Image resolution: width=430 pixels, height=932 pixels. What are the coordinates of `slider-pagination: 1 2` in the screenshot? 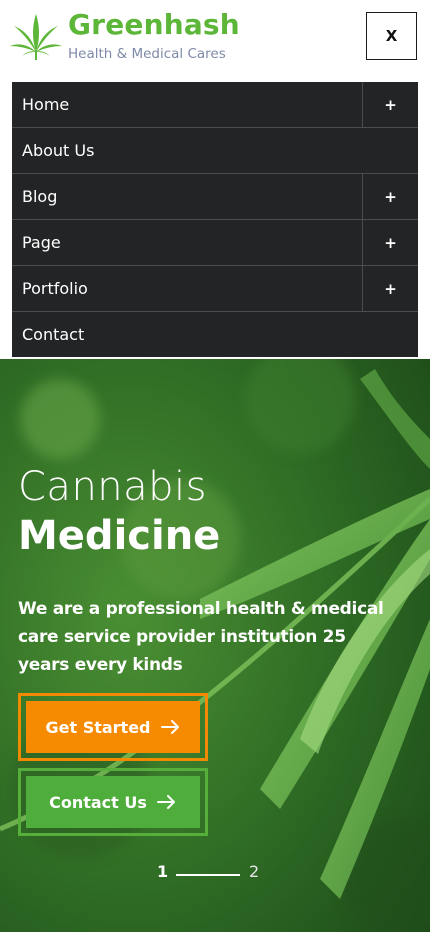 It's located at (215, 874).